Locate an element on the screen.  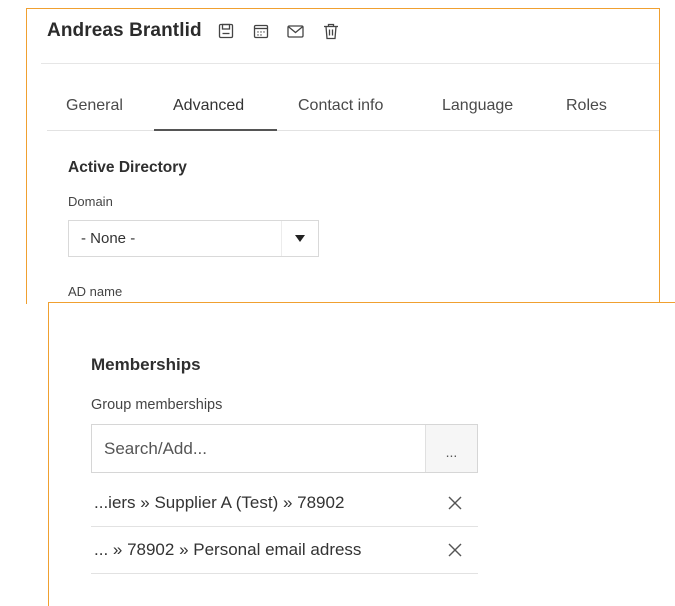
membership-label: ...iers » Supplier A (Test) » 78902 is located at coordinates (219, 502).